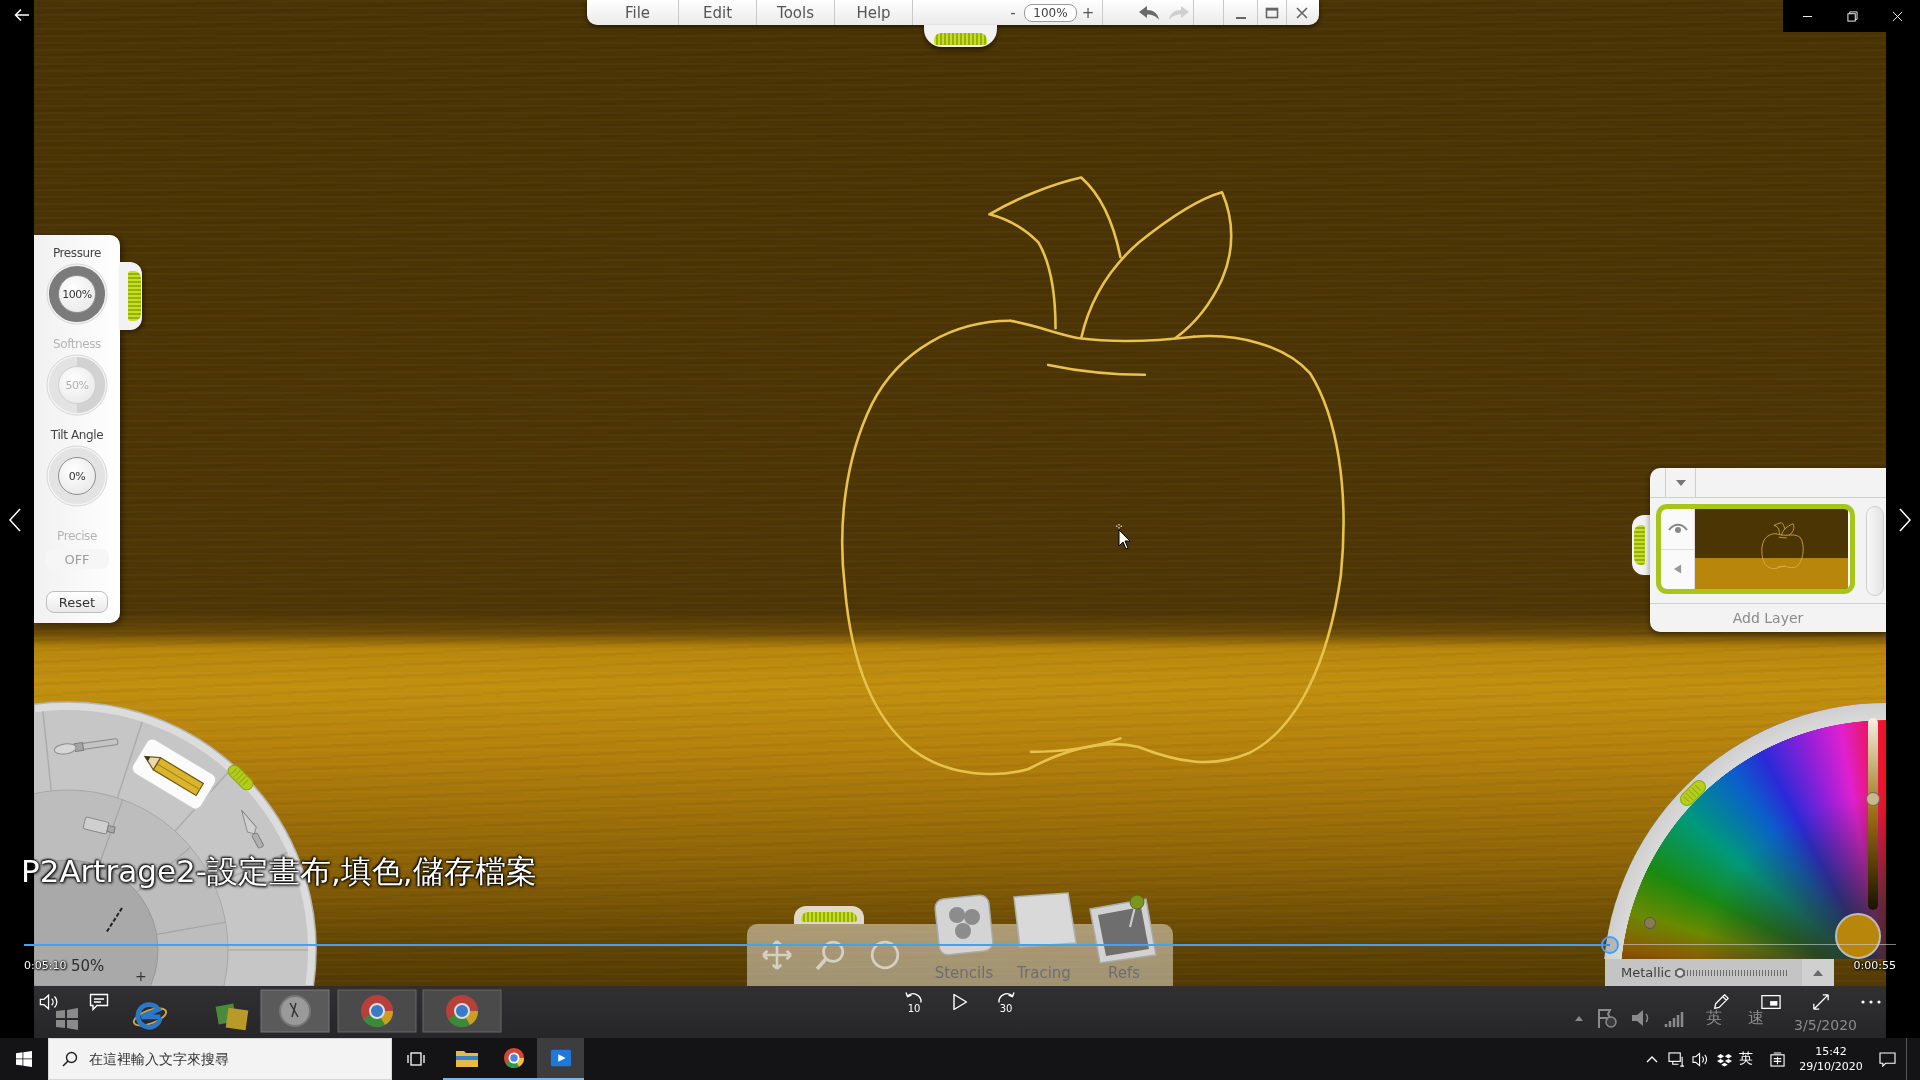 This screenshot has width=1920, height=1080. What do you see at coordinates (796, 12) in the screenshot?
I see `menu-item: Tools` at bounding box center [796, 12].